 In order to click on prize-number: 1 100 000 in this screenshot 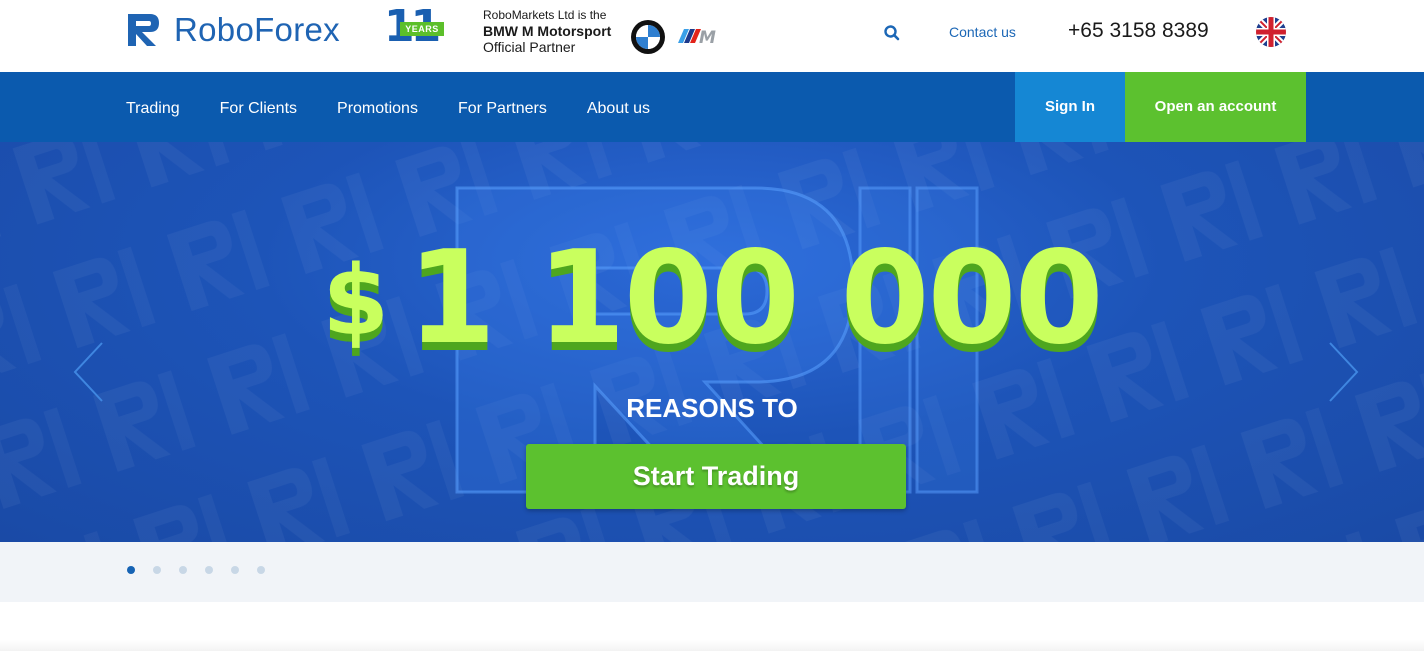, I will do `click(755, 298)`.